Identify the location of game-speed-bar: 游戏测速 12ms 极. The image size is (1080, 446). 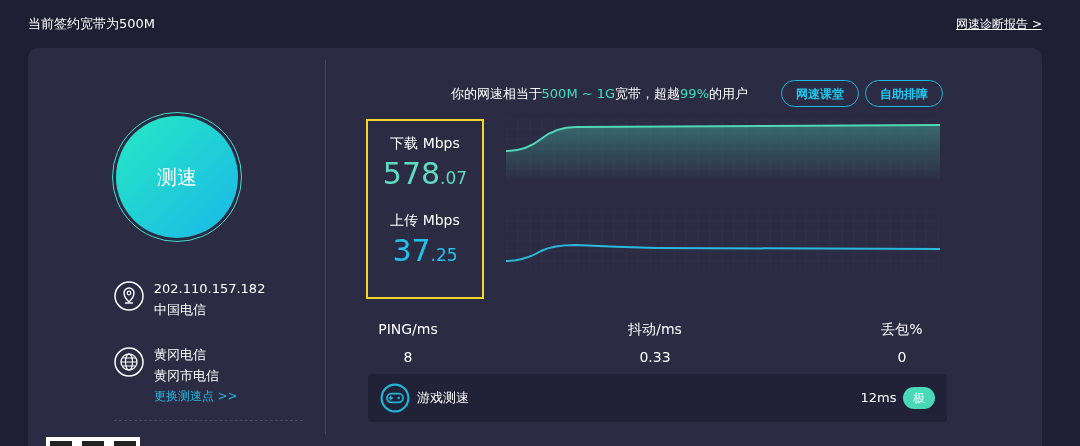
(657, 398).